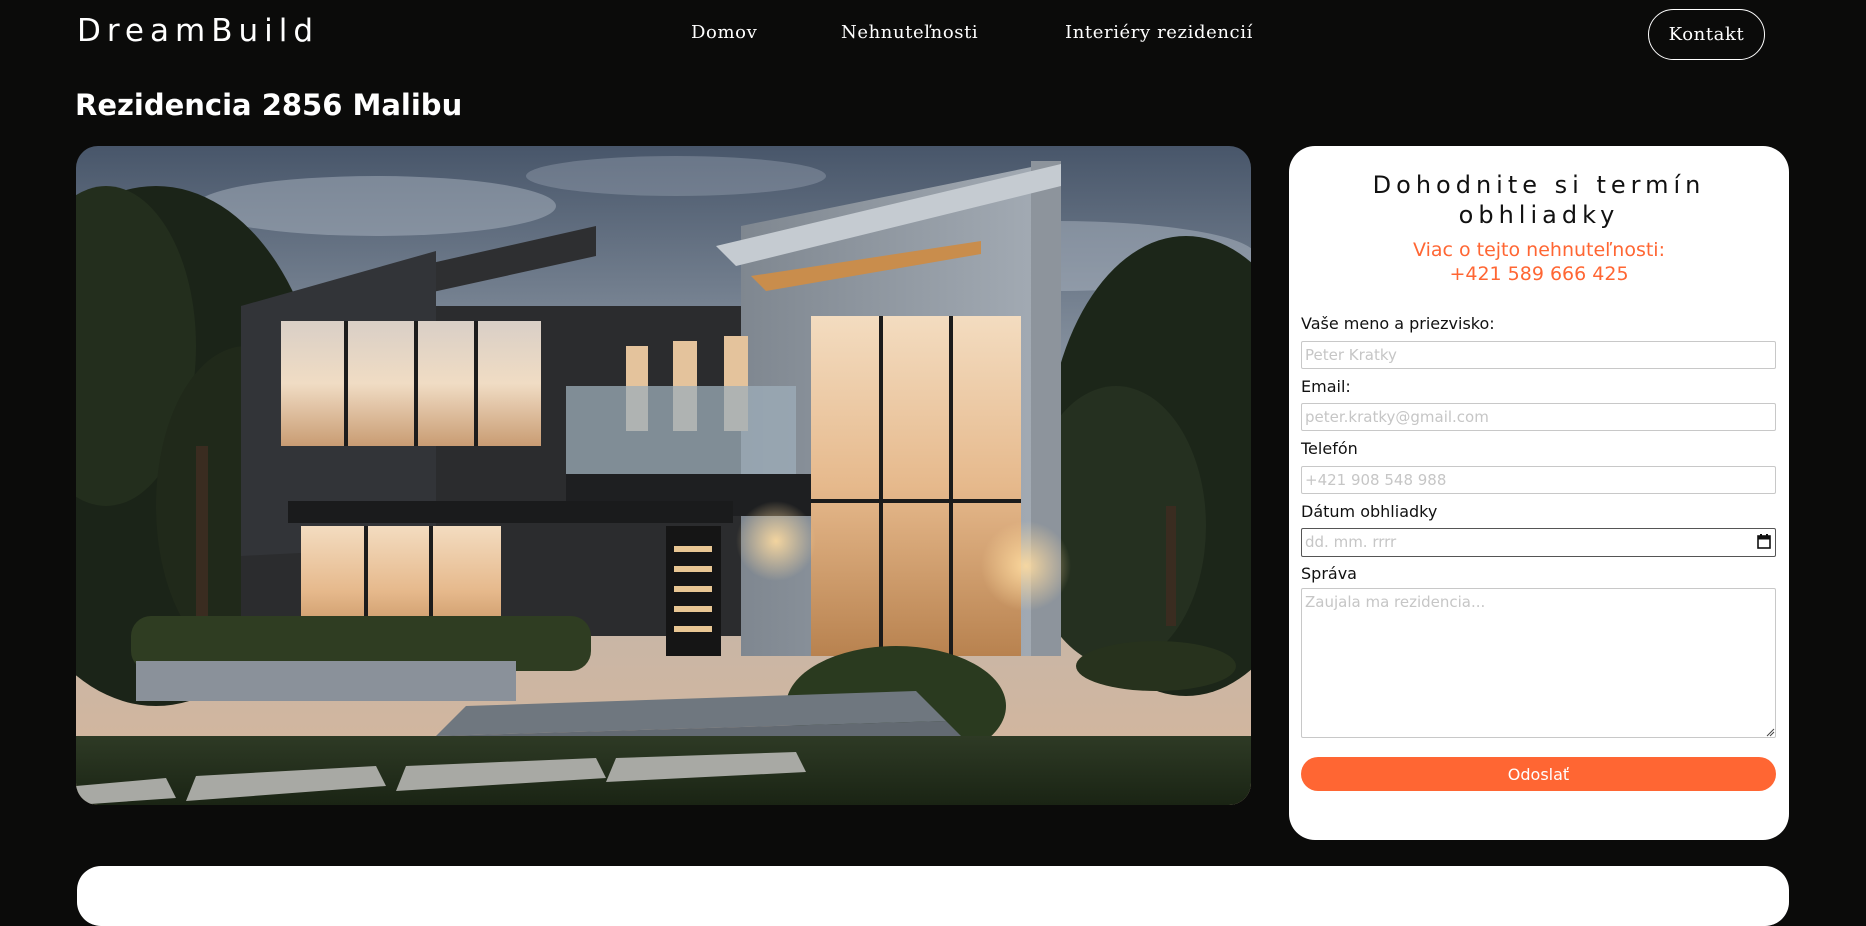 This screenshot has height=926, width=1866. What do you see at coordinates (724, 32) in the screenshot?
I see `nav-item-domov: Domov` at bounding box center [724, 32].